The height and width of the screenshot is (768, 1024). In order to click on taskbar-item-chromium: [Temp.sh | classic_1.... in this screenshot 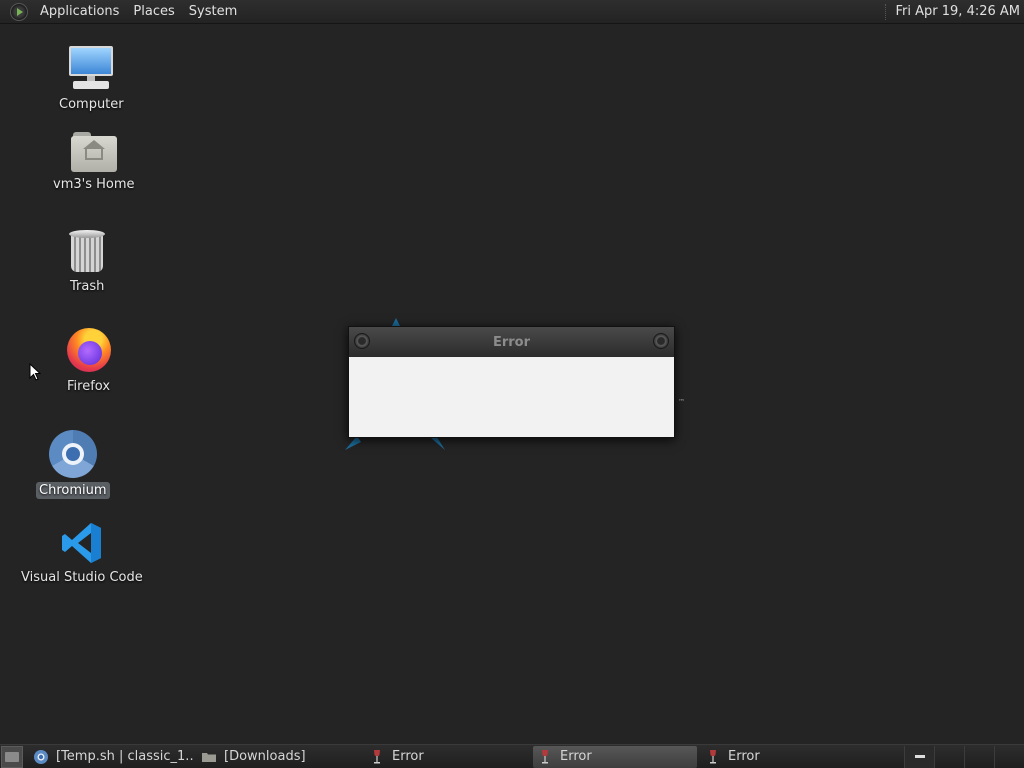, I will do `click(111, 757)`.